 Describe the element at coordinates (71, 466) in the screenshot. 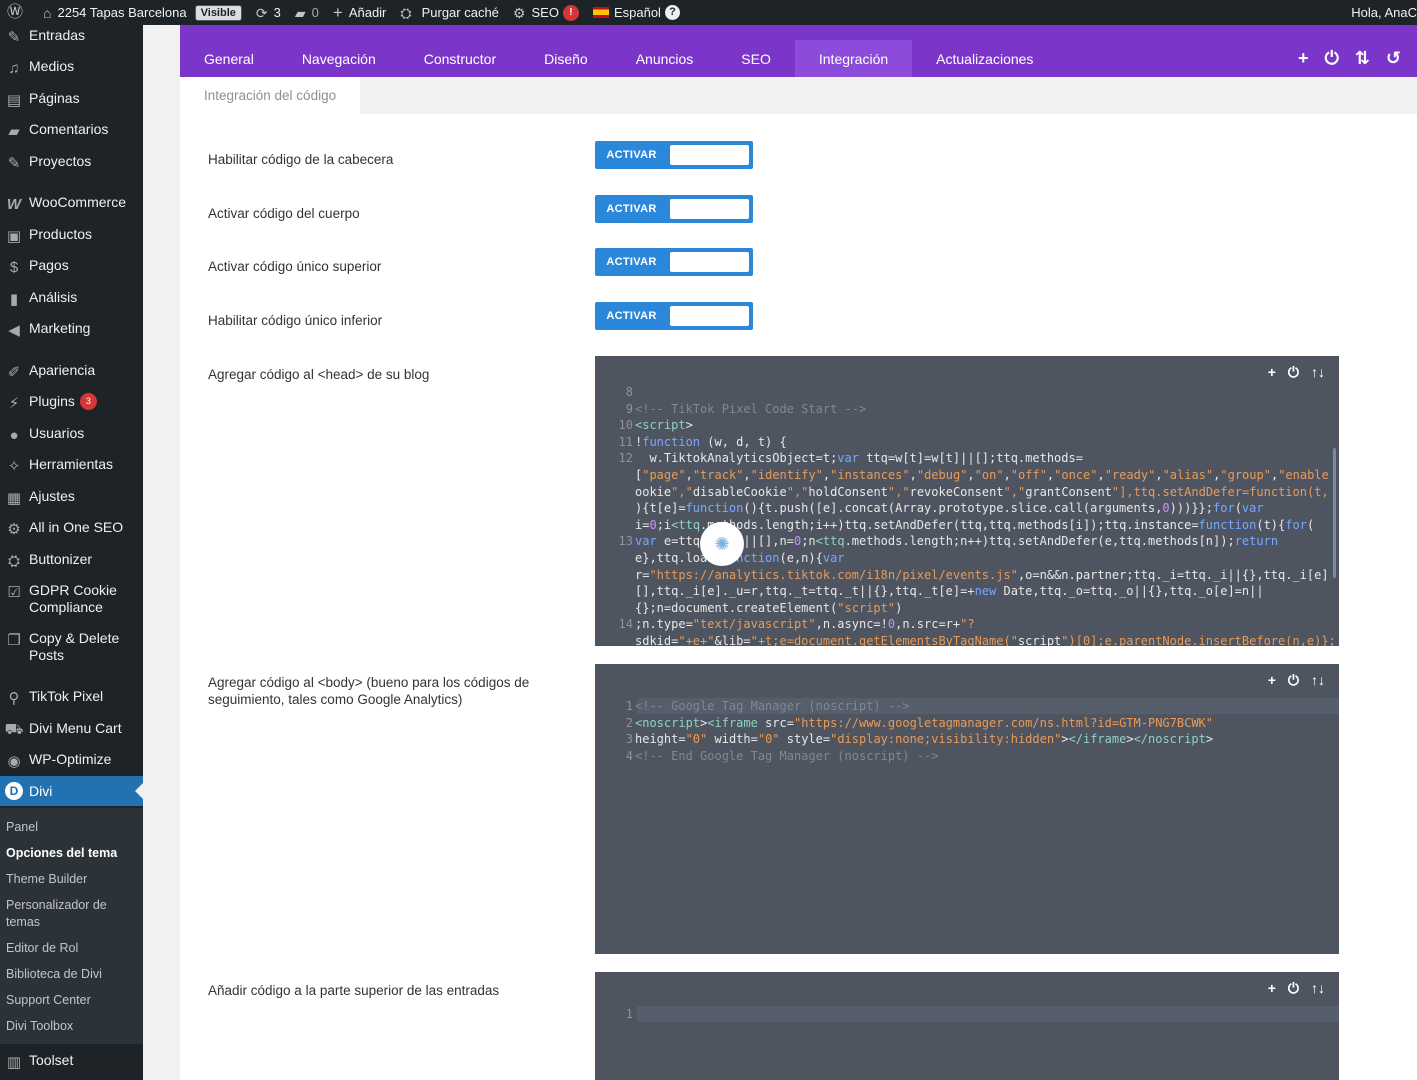

I see `sidebar-item-herramientas: ✧ Herramientas` at that location.